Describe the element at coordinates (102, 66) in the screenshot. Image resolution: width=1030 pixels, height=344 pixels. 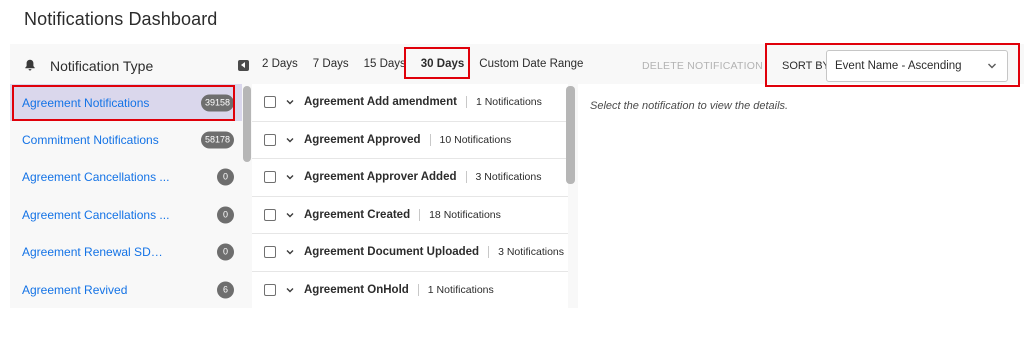
I see `notification-type-title: Notification Type` at that location.